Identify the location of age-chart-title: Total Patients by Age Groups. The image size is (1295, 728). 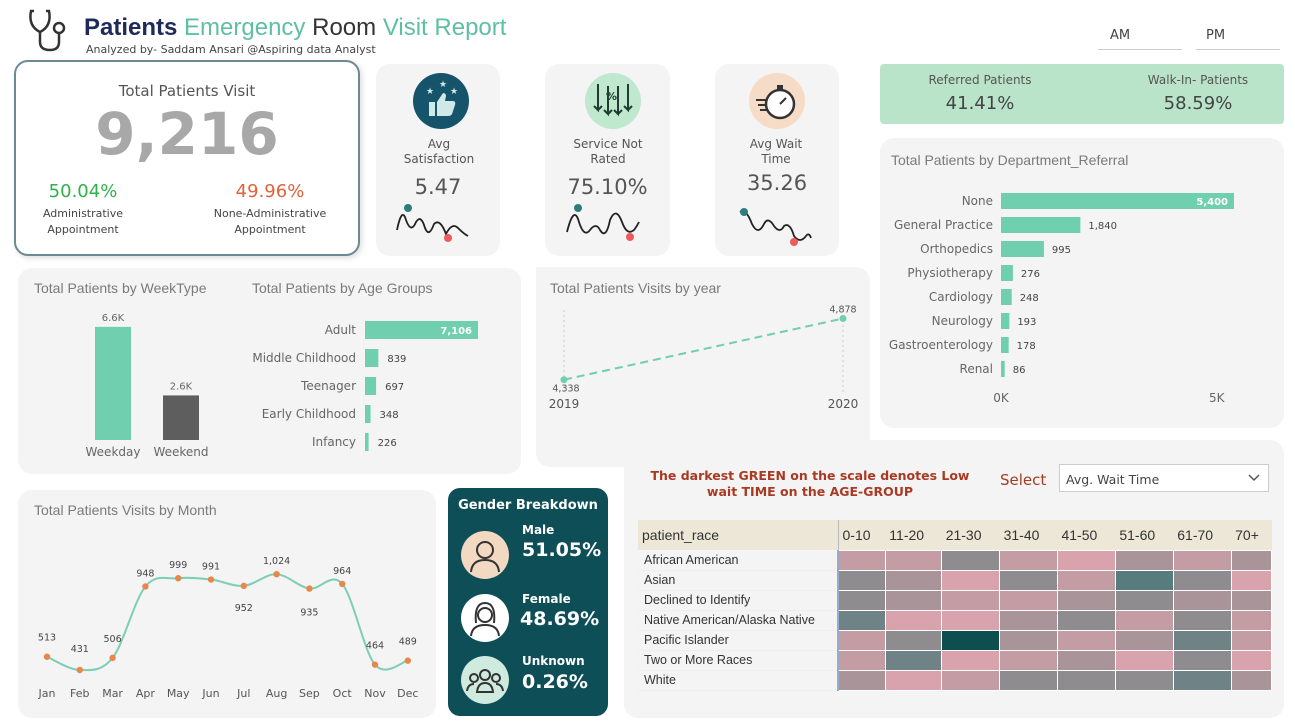
(342, 288).